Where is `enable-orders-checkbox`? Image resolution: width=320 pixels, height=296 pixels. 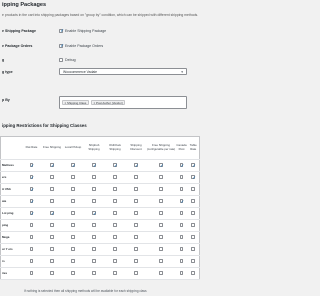 enable-orders-checkbox is located at coordinates (61, 46).